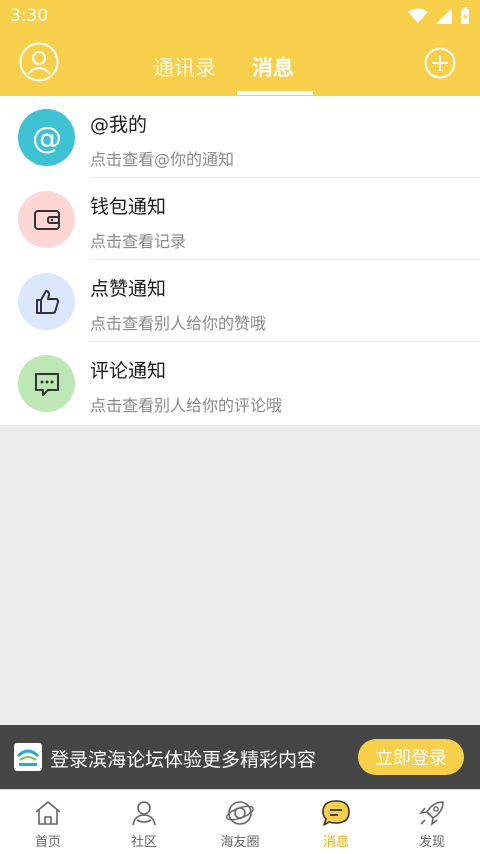 Image resolution: width=480 pixels, height=854 pixels. Describe the element at coordinates (119, 125) in the screenshot. I see `item-title: @我的` at that location.